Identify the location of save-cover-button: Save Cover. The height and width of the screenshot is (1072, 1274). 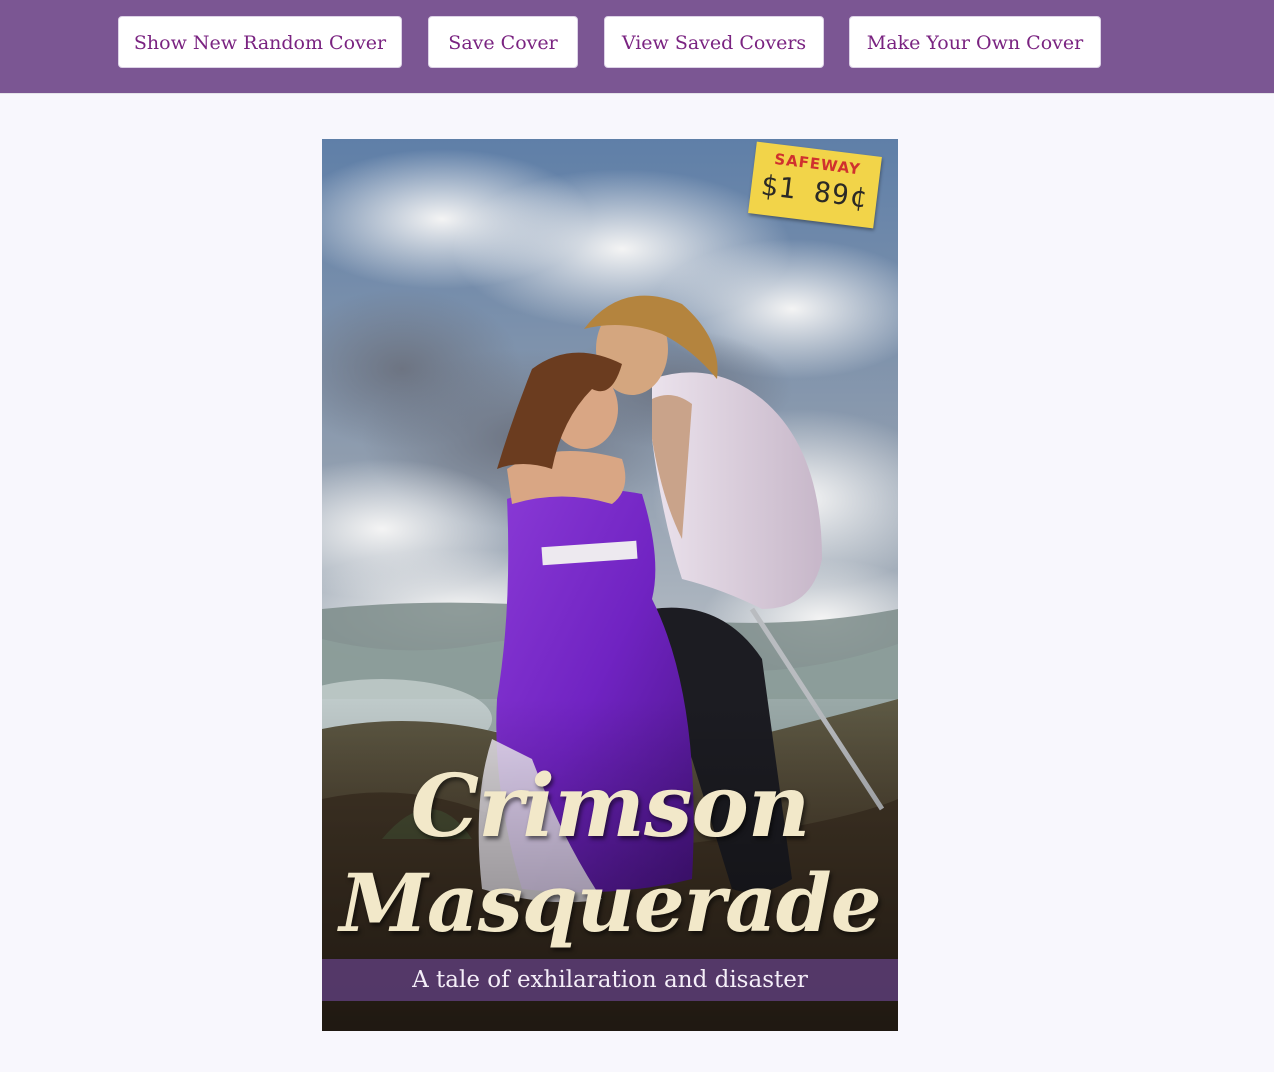
(503, 42).